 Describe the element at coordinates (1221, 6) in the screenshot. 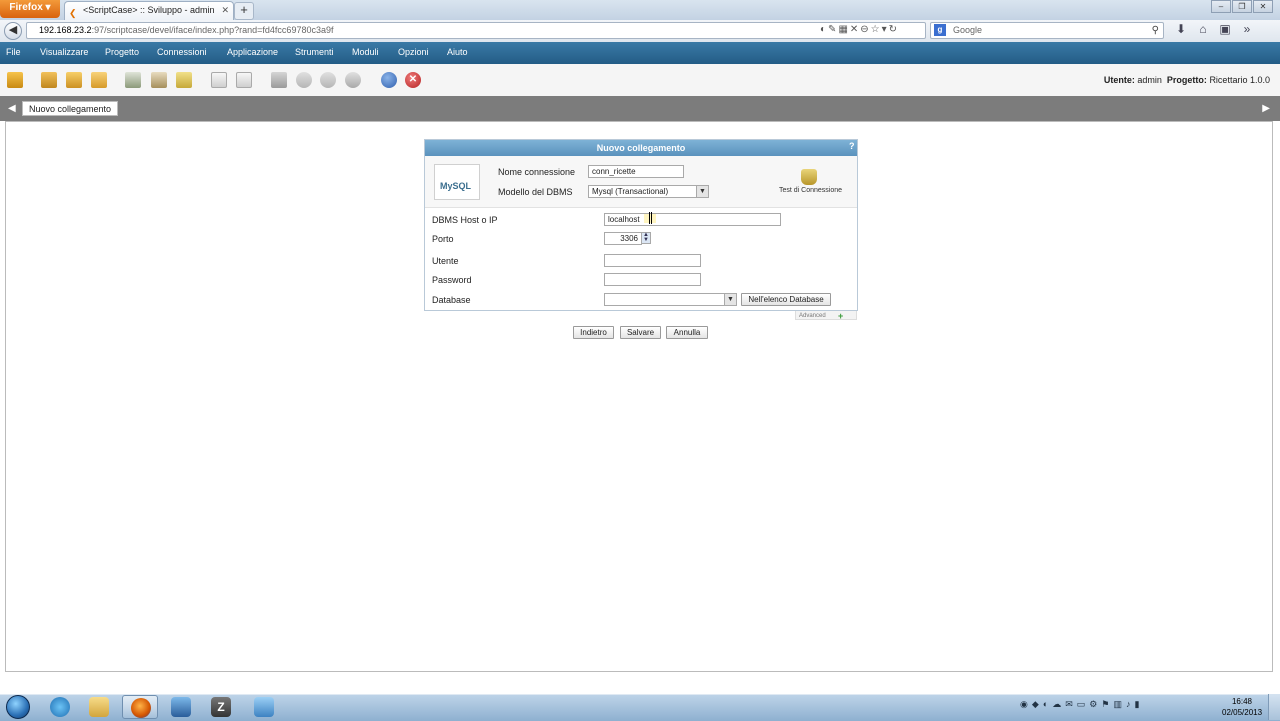

I see `minimize-icon: –` at that location.